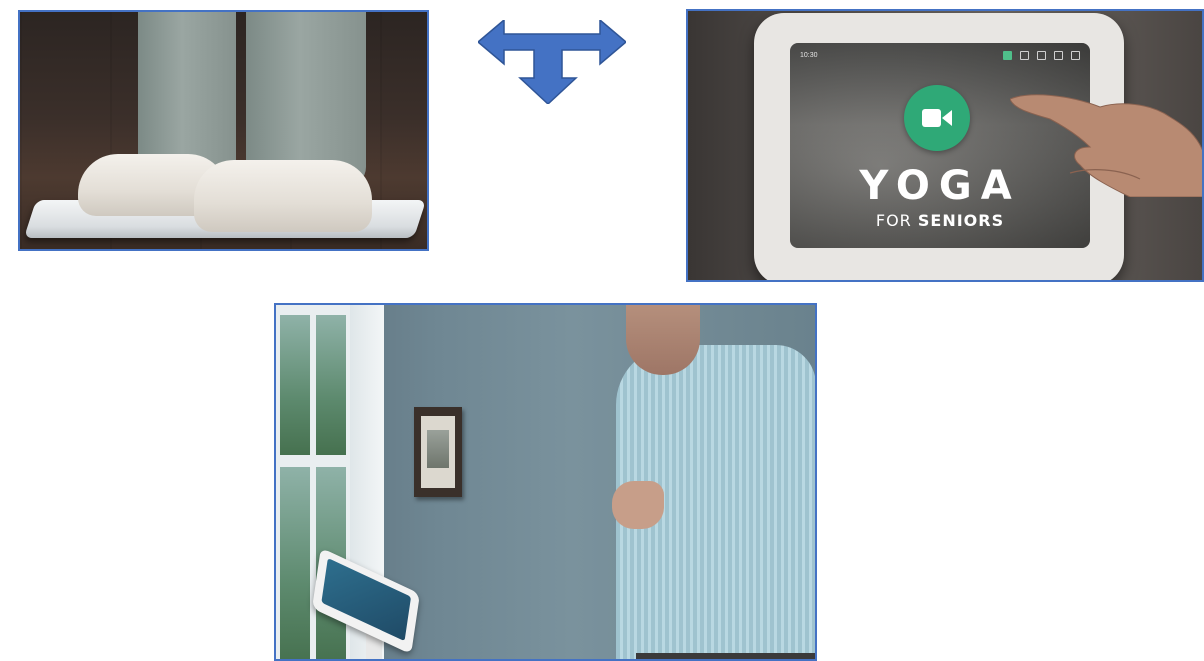 The width and height of the screenshot is (1204, 661). Describe the element at coordinates (961, 220) in the screenshot. I see `subtitle-emphasis: SENIORS` at that location.